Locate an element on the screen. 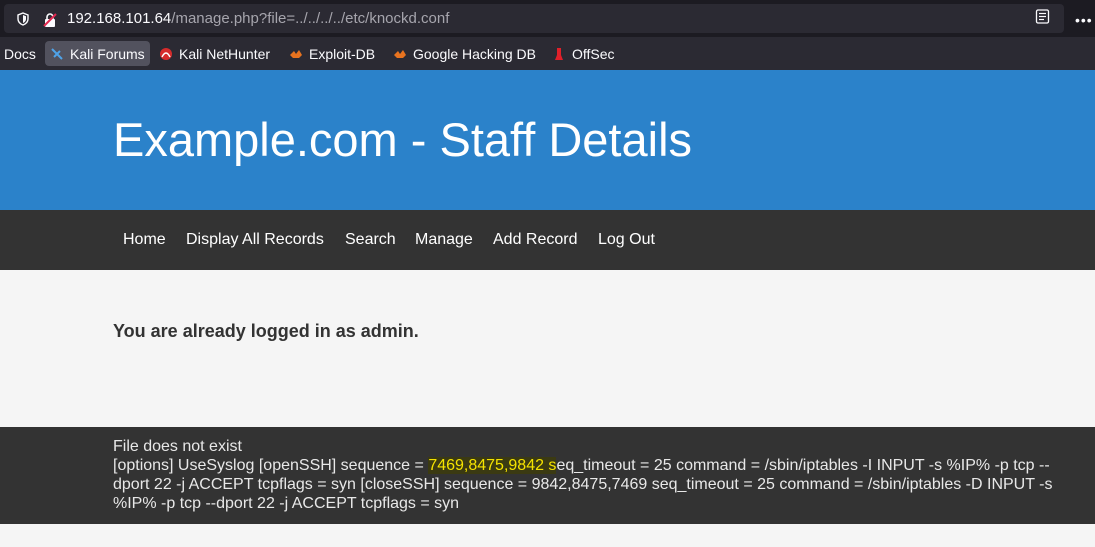  exploit-db-icon is located at coordinates (296, 53).